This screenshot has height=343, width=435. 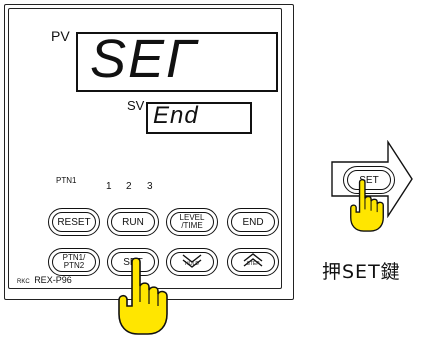 What do you see at coordinates (144, 59) in the screenshot?
I see `pv-value: SEГ` at bounding box center [144, 59].